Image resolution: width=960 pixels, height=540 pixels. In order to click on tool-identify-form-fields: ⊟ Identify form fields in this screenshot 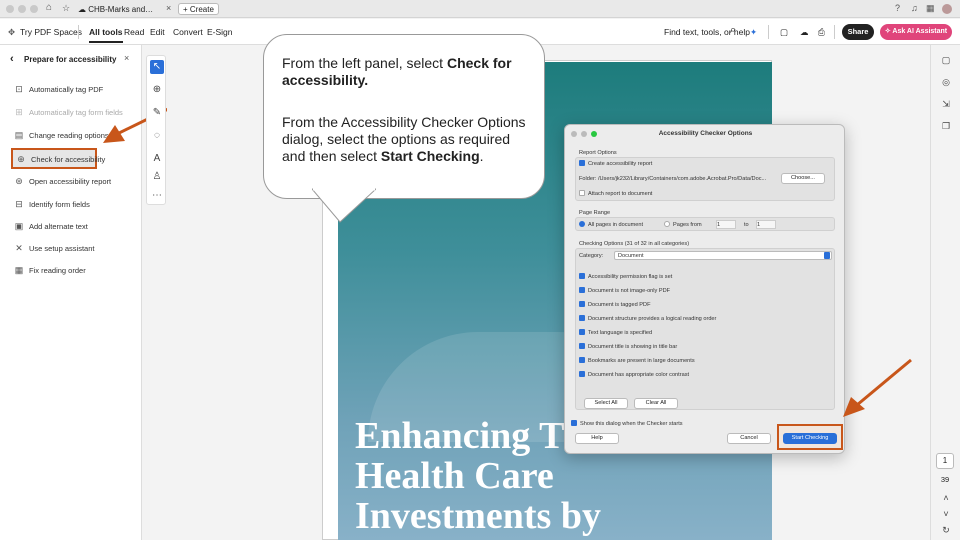, I will do `click(72, 204)`.